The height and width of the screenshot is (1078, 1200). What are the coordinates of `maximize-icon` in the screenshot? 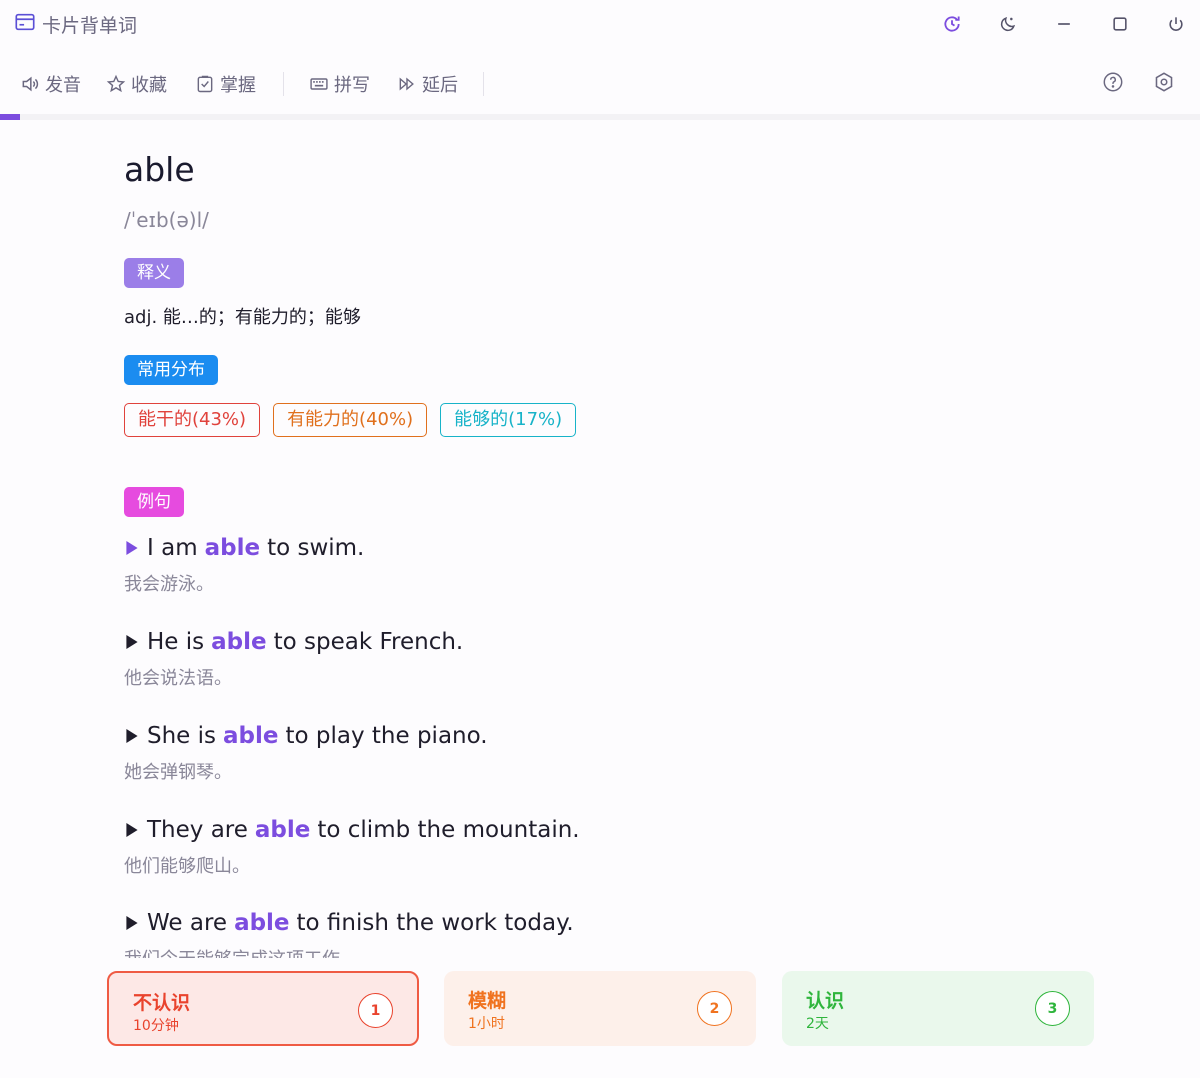 It's located at (1120, 24).